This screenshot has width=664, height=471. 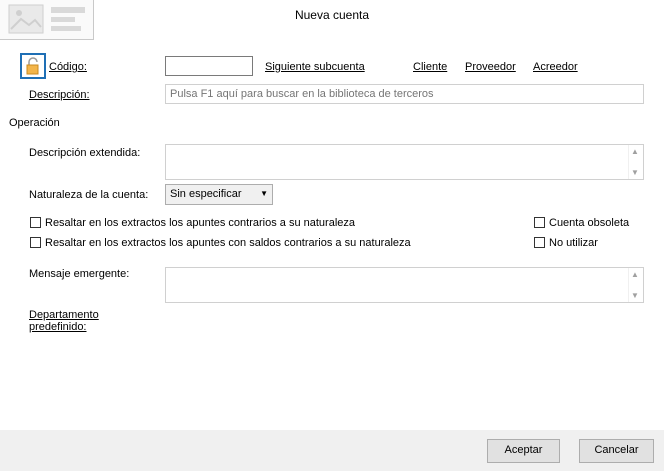 What do you see at coordinates (404, 162) in the screenshot?
I see `descripcion-extendida-textarea: ▲ ▼` at bounding box center [404, 162].